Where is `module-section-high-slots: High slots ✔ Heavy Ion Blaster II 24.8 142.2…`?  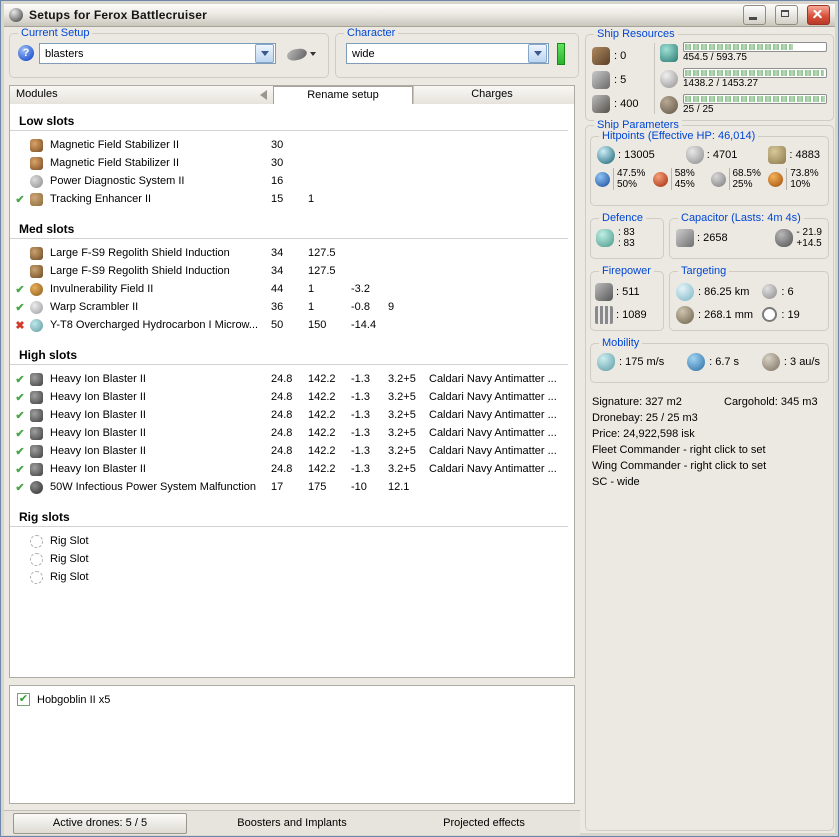
module-section-high-slots: High slots ✔ Heavy Ion Blaster II 24.8 142.2… is located at coordinates (292, 421).